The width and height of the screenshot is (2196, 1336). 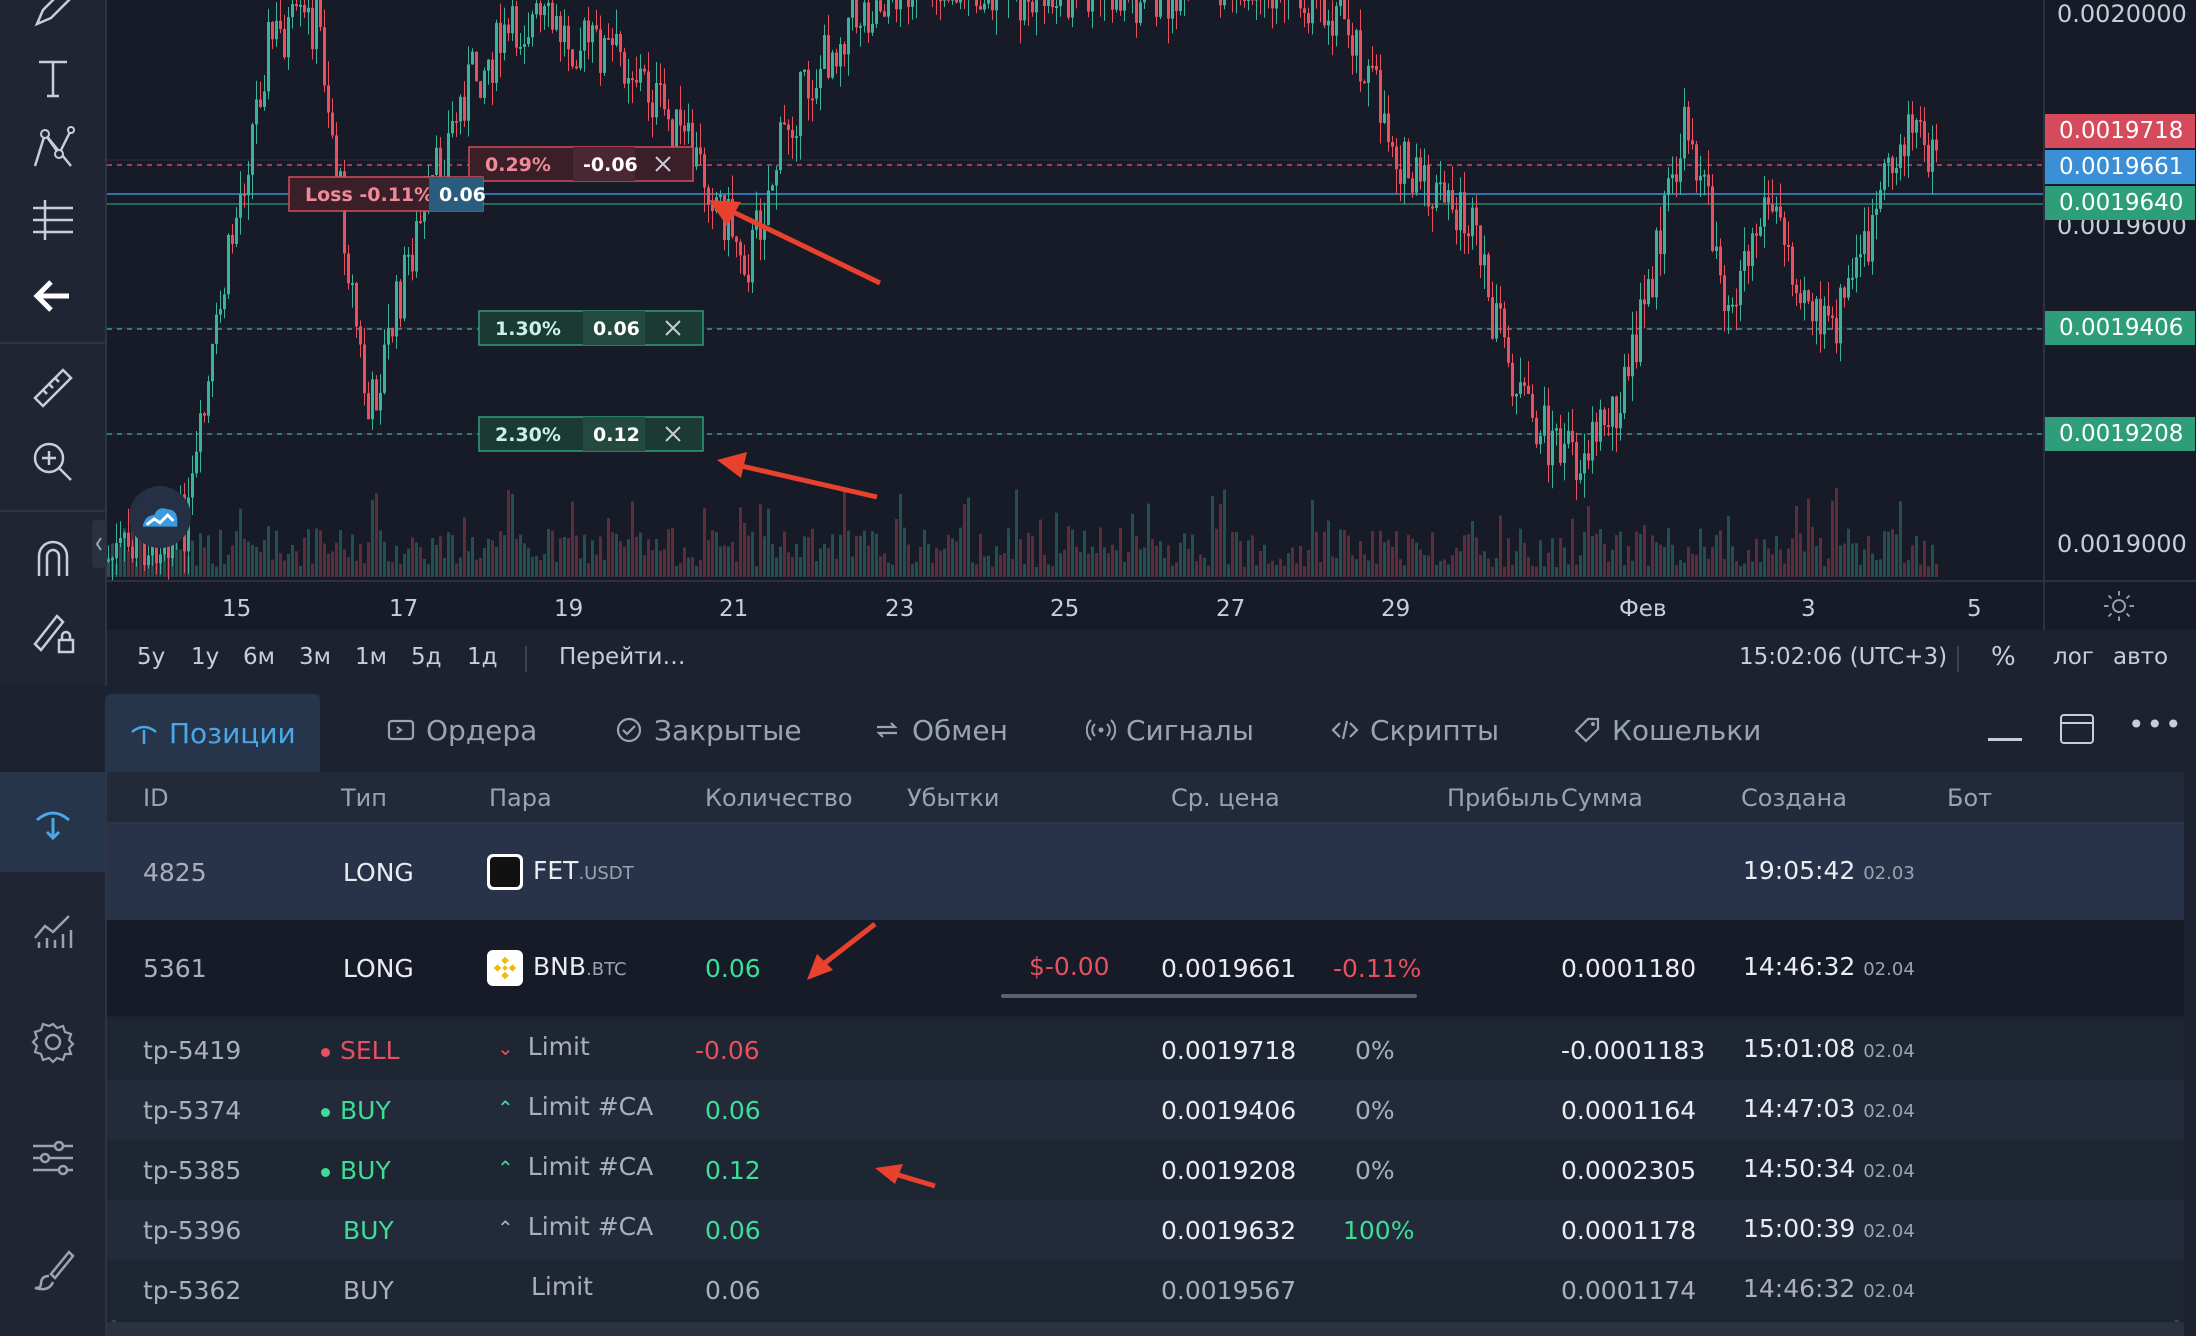 I want to click on text-tool-icon, so click(x=53, y=78).